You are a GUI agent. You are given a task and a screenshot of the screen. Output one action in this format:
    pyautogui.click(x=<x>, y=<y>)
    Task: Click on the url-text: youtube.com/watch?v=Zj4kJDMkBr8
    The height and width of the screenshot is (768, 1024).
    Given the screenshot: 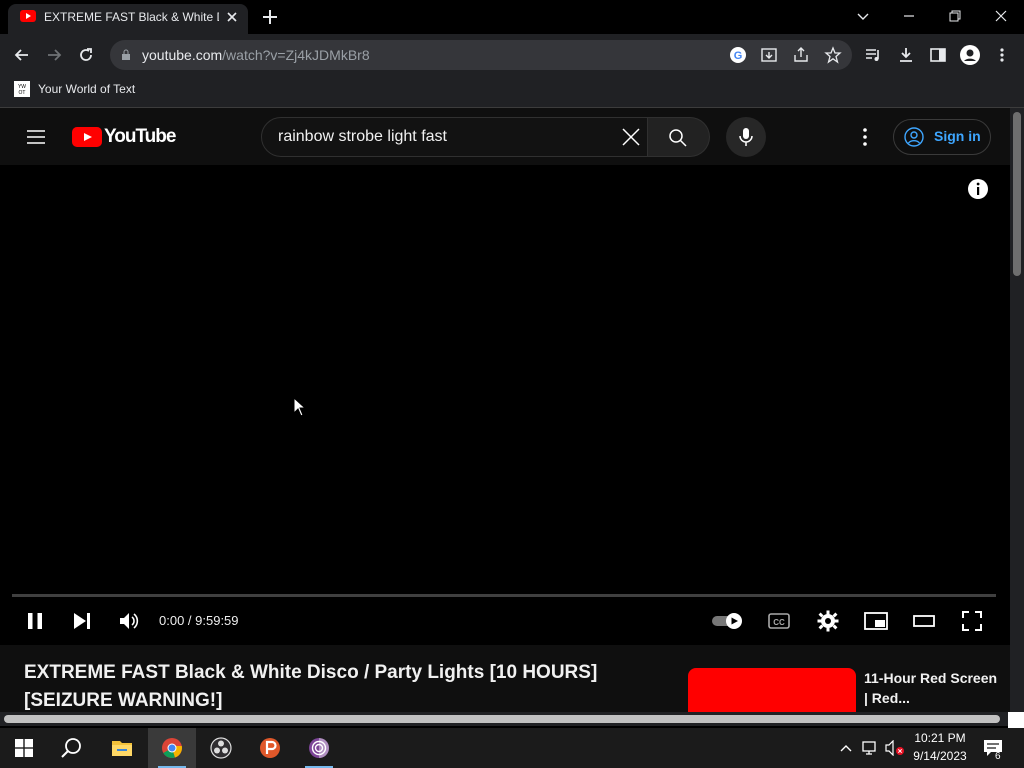 What is the action you would take?
    pyautogui.click(x=256, y=55)
    